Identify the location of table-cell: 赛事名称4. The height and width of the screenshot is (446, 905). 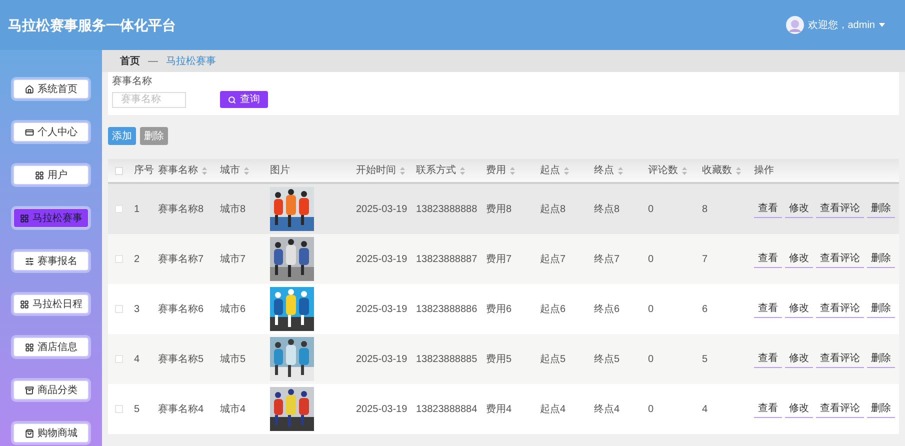
(181, 409).